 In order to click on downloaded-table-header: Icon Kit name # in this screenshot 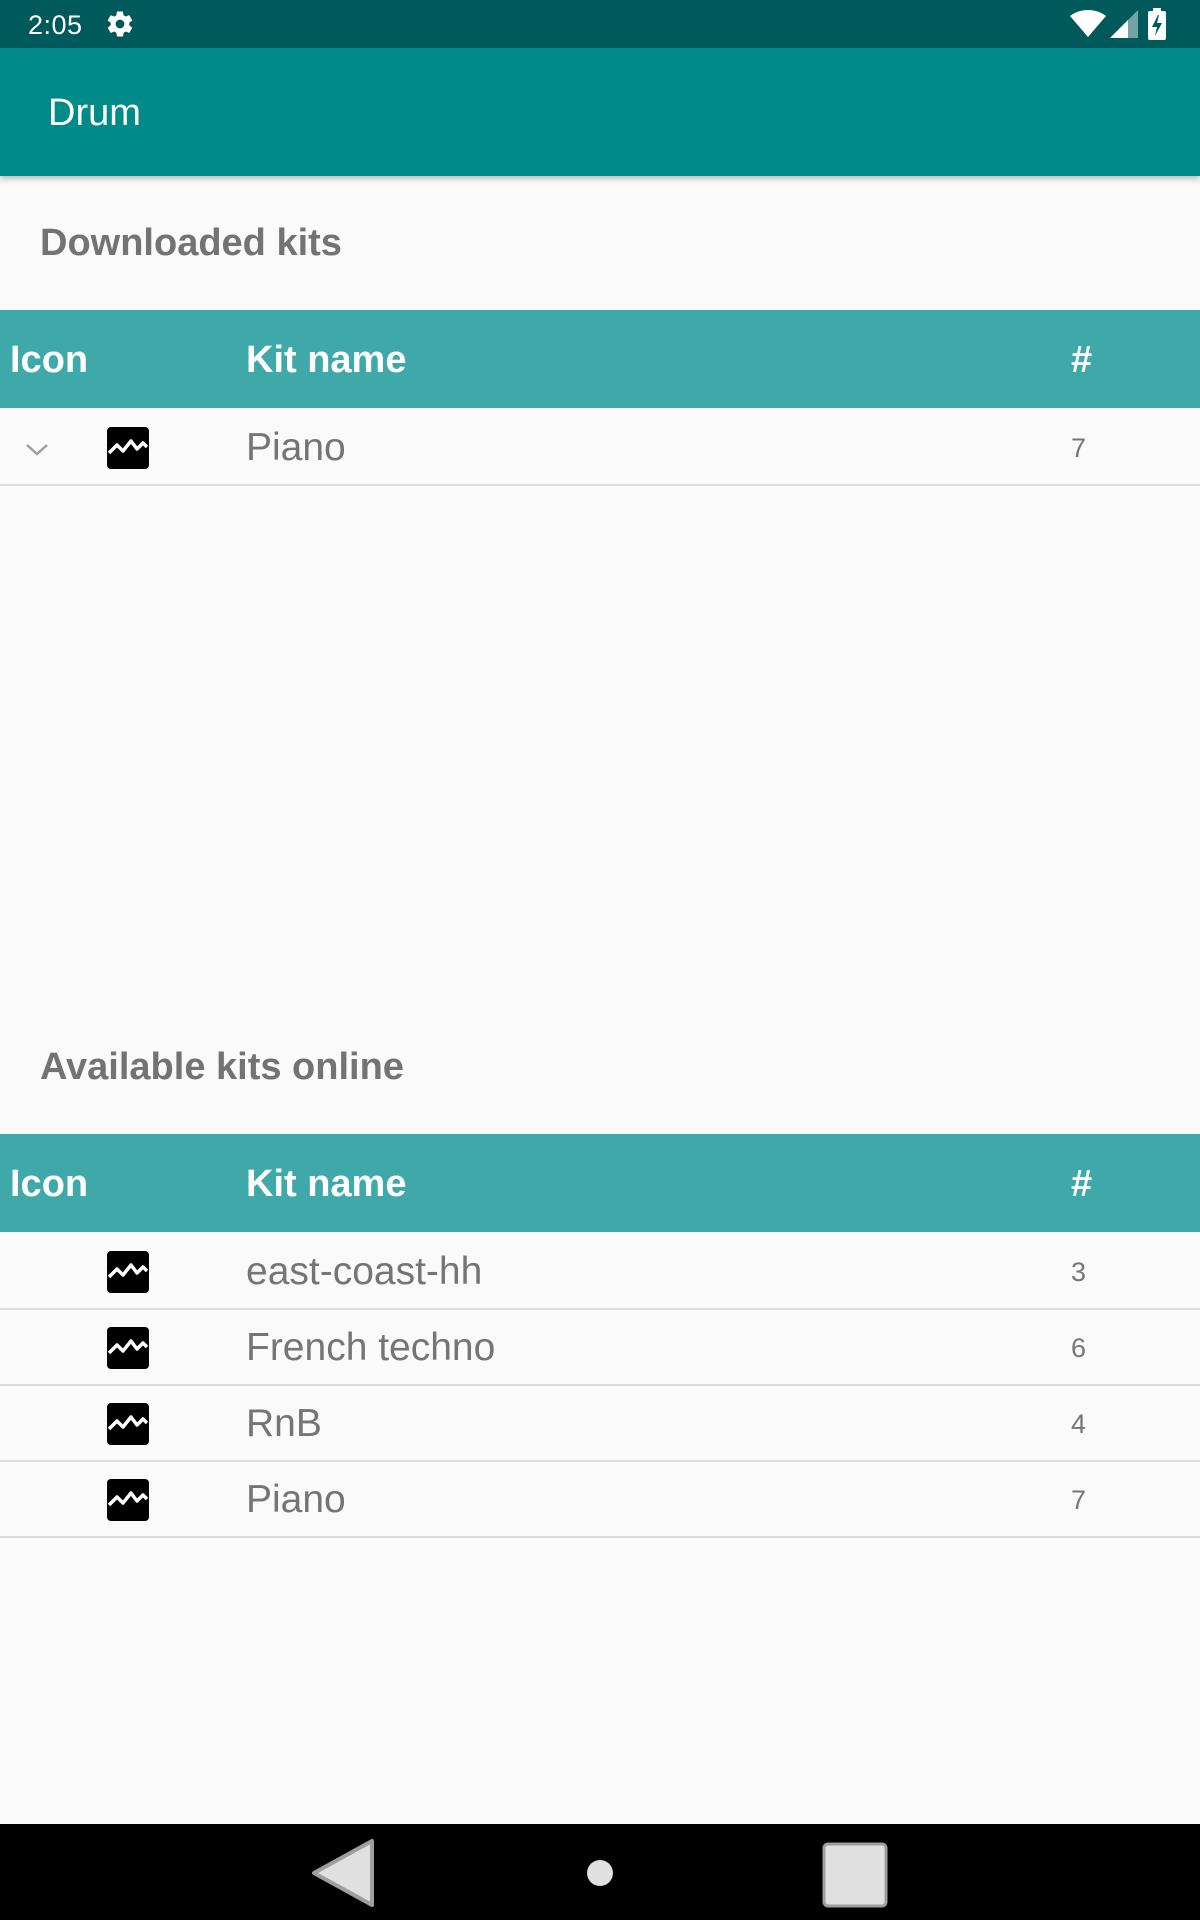, I will do `click(600, 359)`.